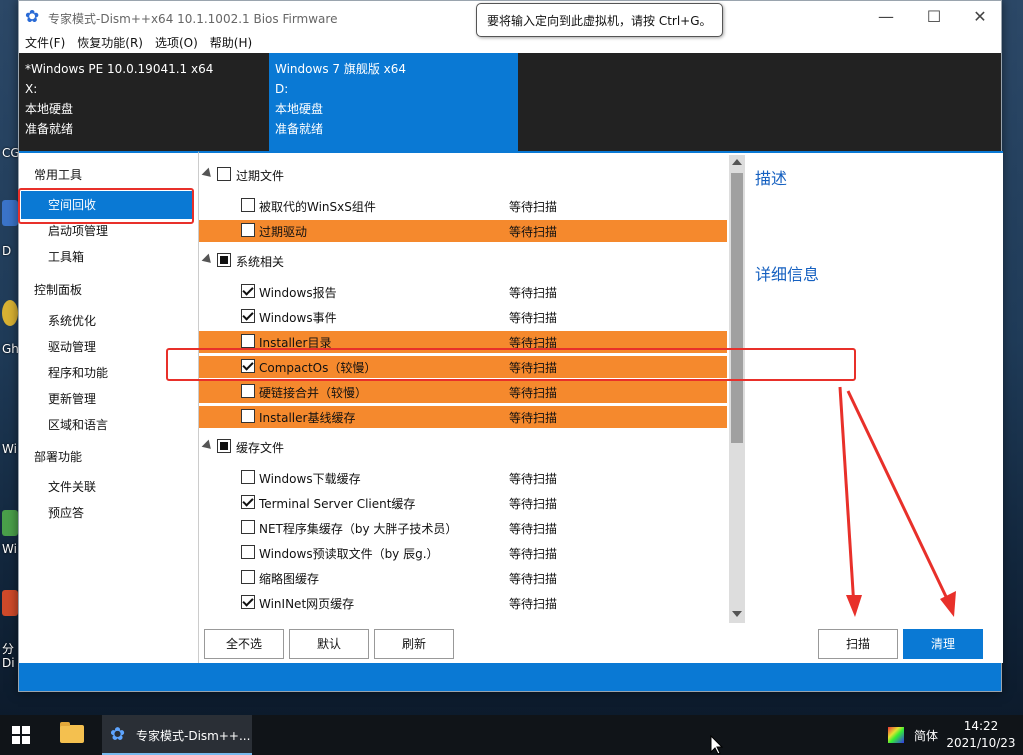  Describe the element at coordinates (298, 293) in the screenshot. I see `item-label: Windows报告` at that location.